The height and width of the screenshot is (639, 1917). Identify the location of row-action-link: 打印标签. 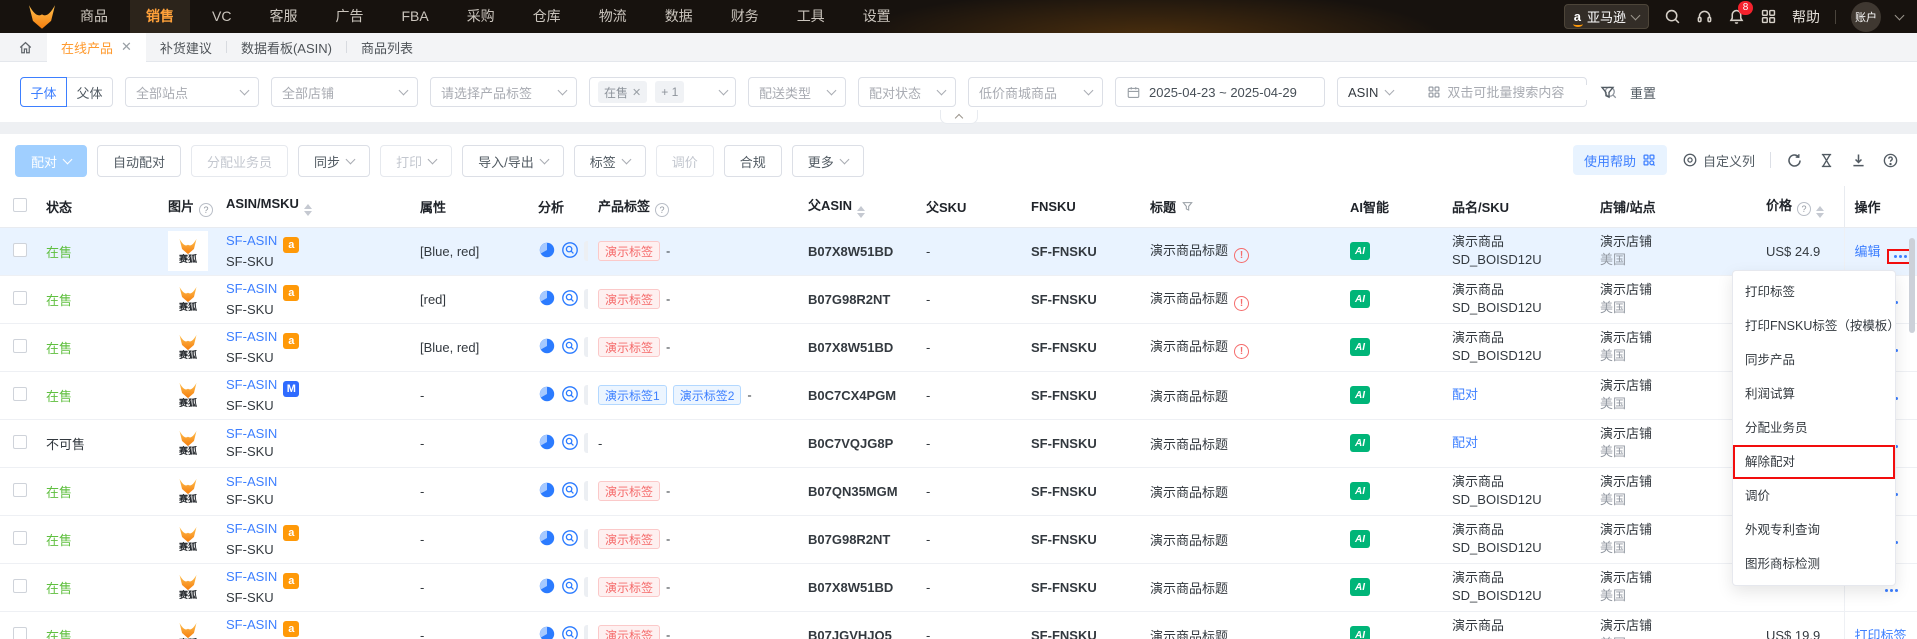
(1881, 633).